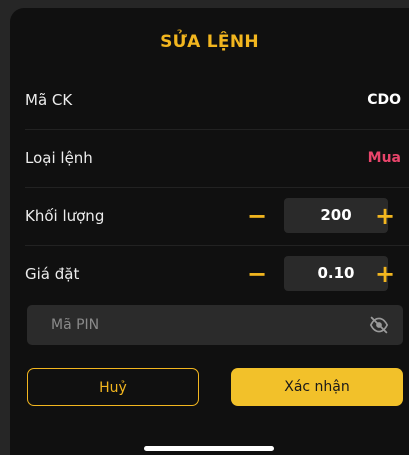 The height and width of the screenshot is (455, 409). Describe the element at coordinates (49, 100) in the screenshot. I see `stock-code-label: Mã CK` at that location.